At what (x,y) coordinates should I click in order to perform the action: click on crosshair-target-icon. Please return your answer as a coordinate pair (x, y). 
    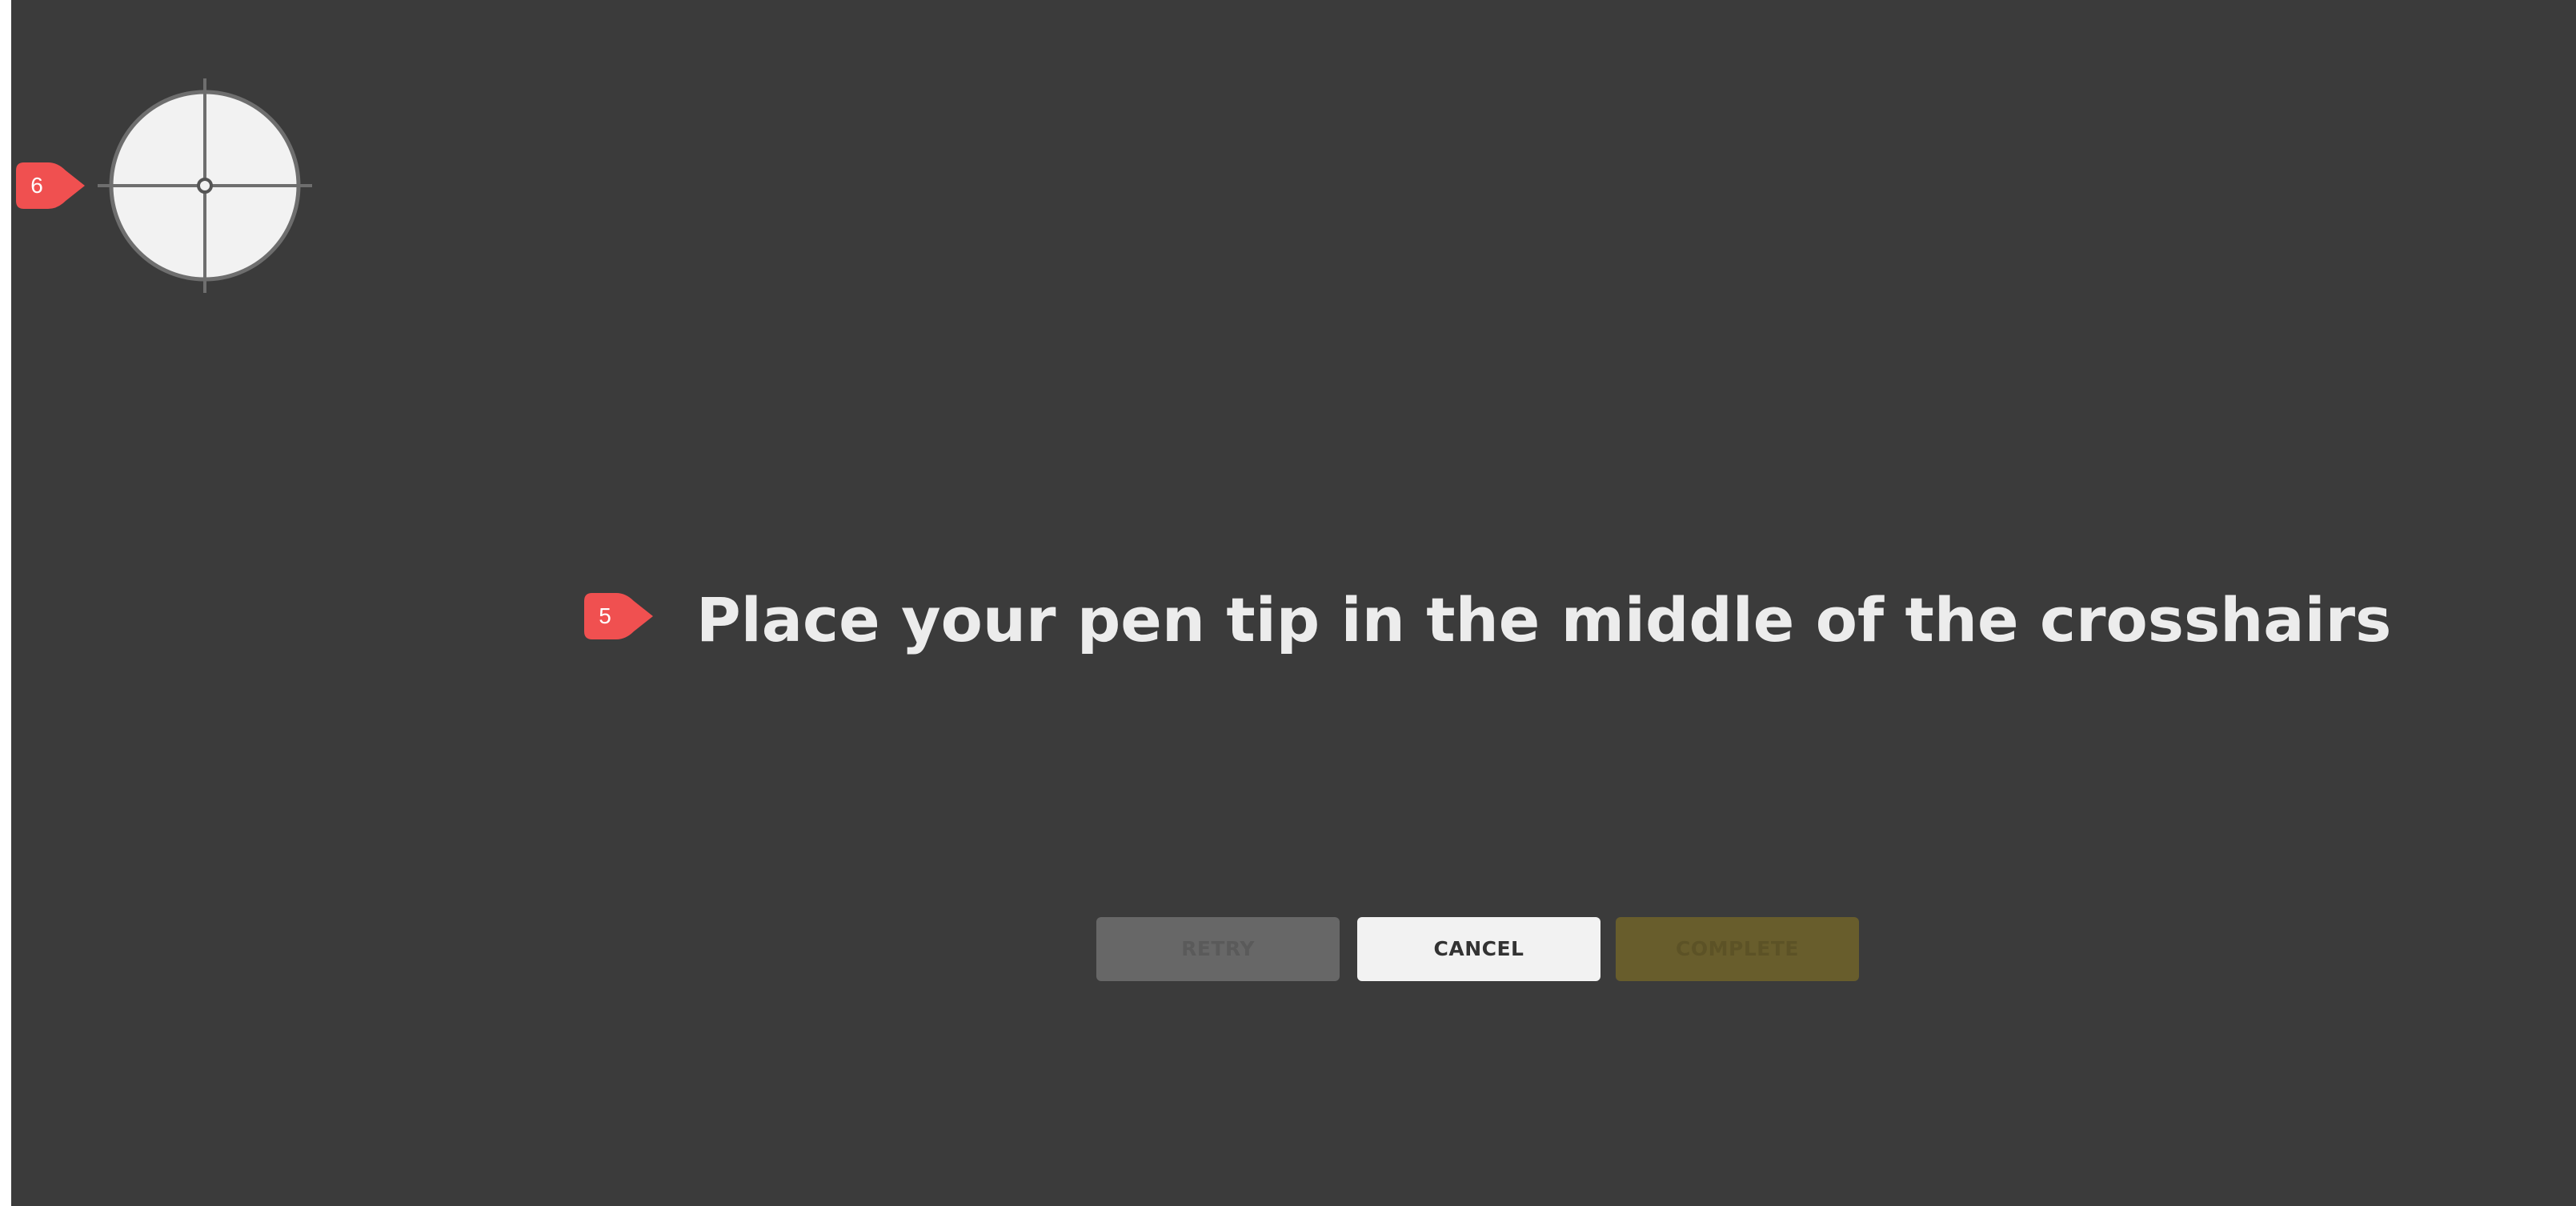
    Looking at the image, I should click on (205, 185).